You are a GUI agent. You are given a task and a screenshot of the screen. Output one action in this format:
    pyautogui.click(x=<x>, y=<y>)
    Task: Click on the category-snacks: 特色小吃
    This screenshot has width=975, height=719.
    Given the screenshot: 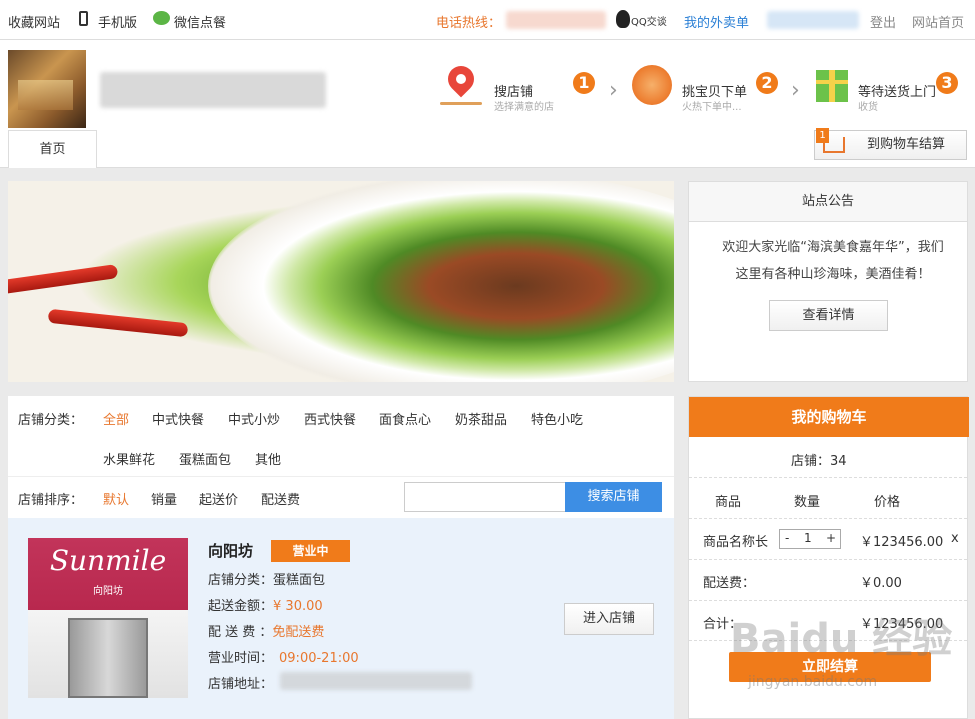 What is the action you would take?
    pyautogui.click(x=557, y=418)
    